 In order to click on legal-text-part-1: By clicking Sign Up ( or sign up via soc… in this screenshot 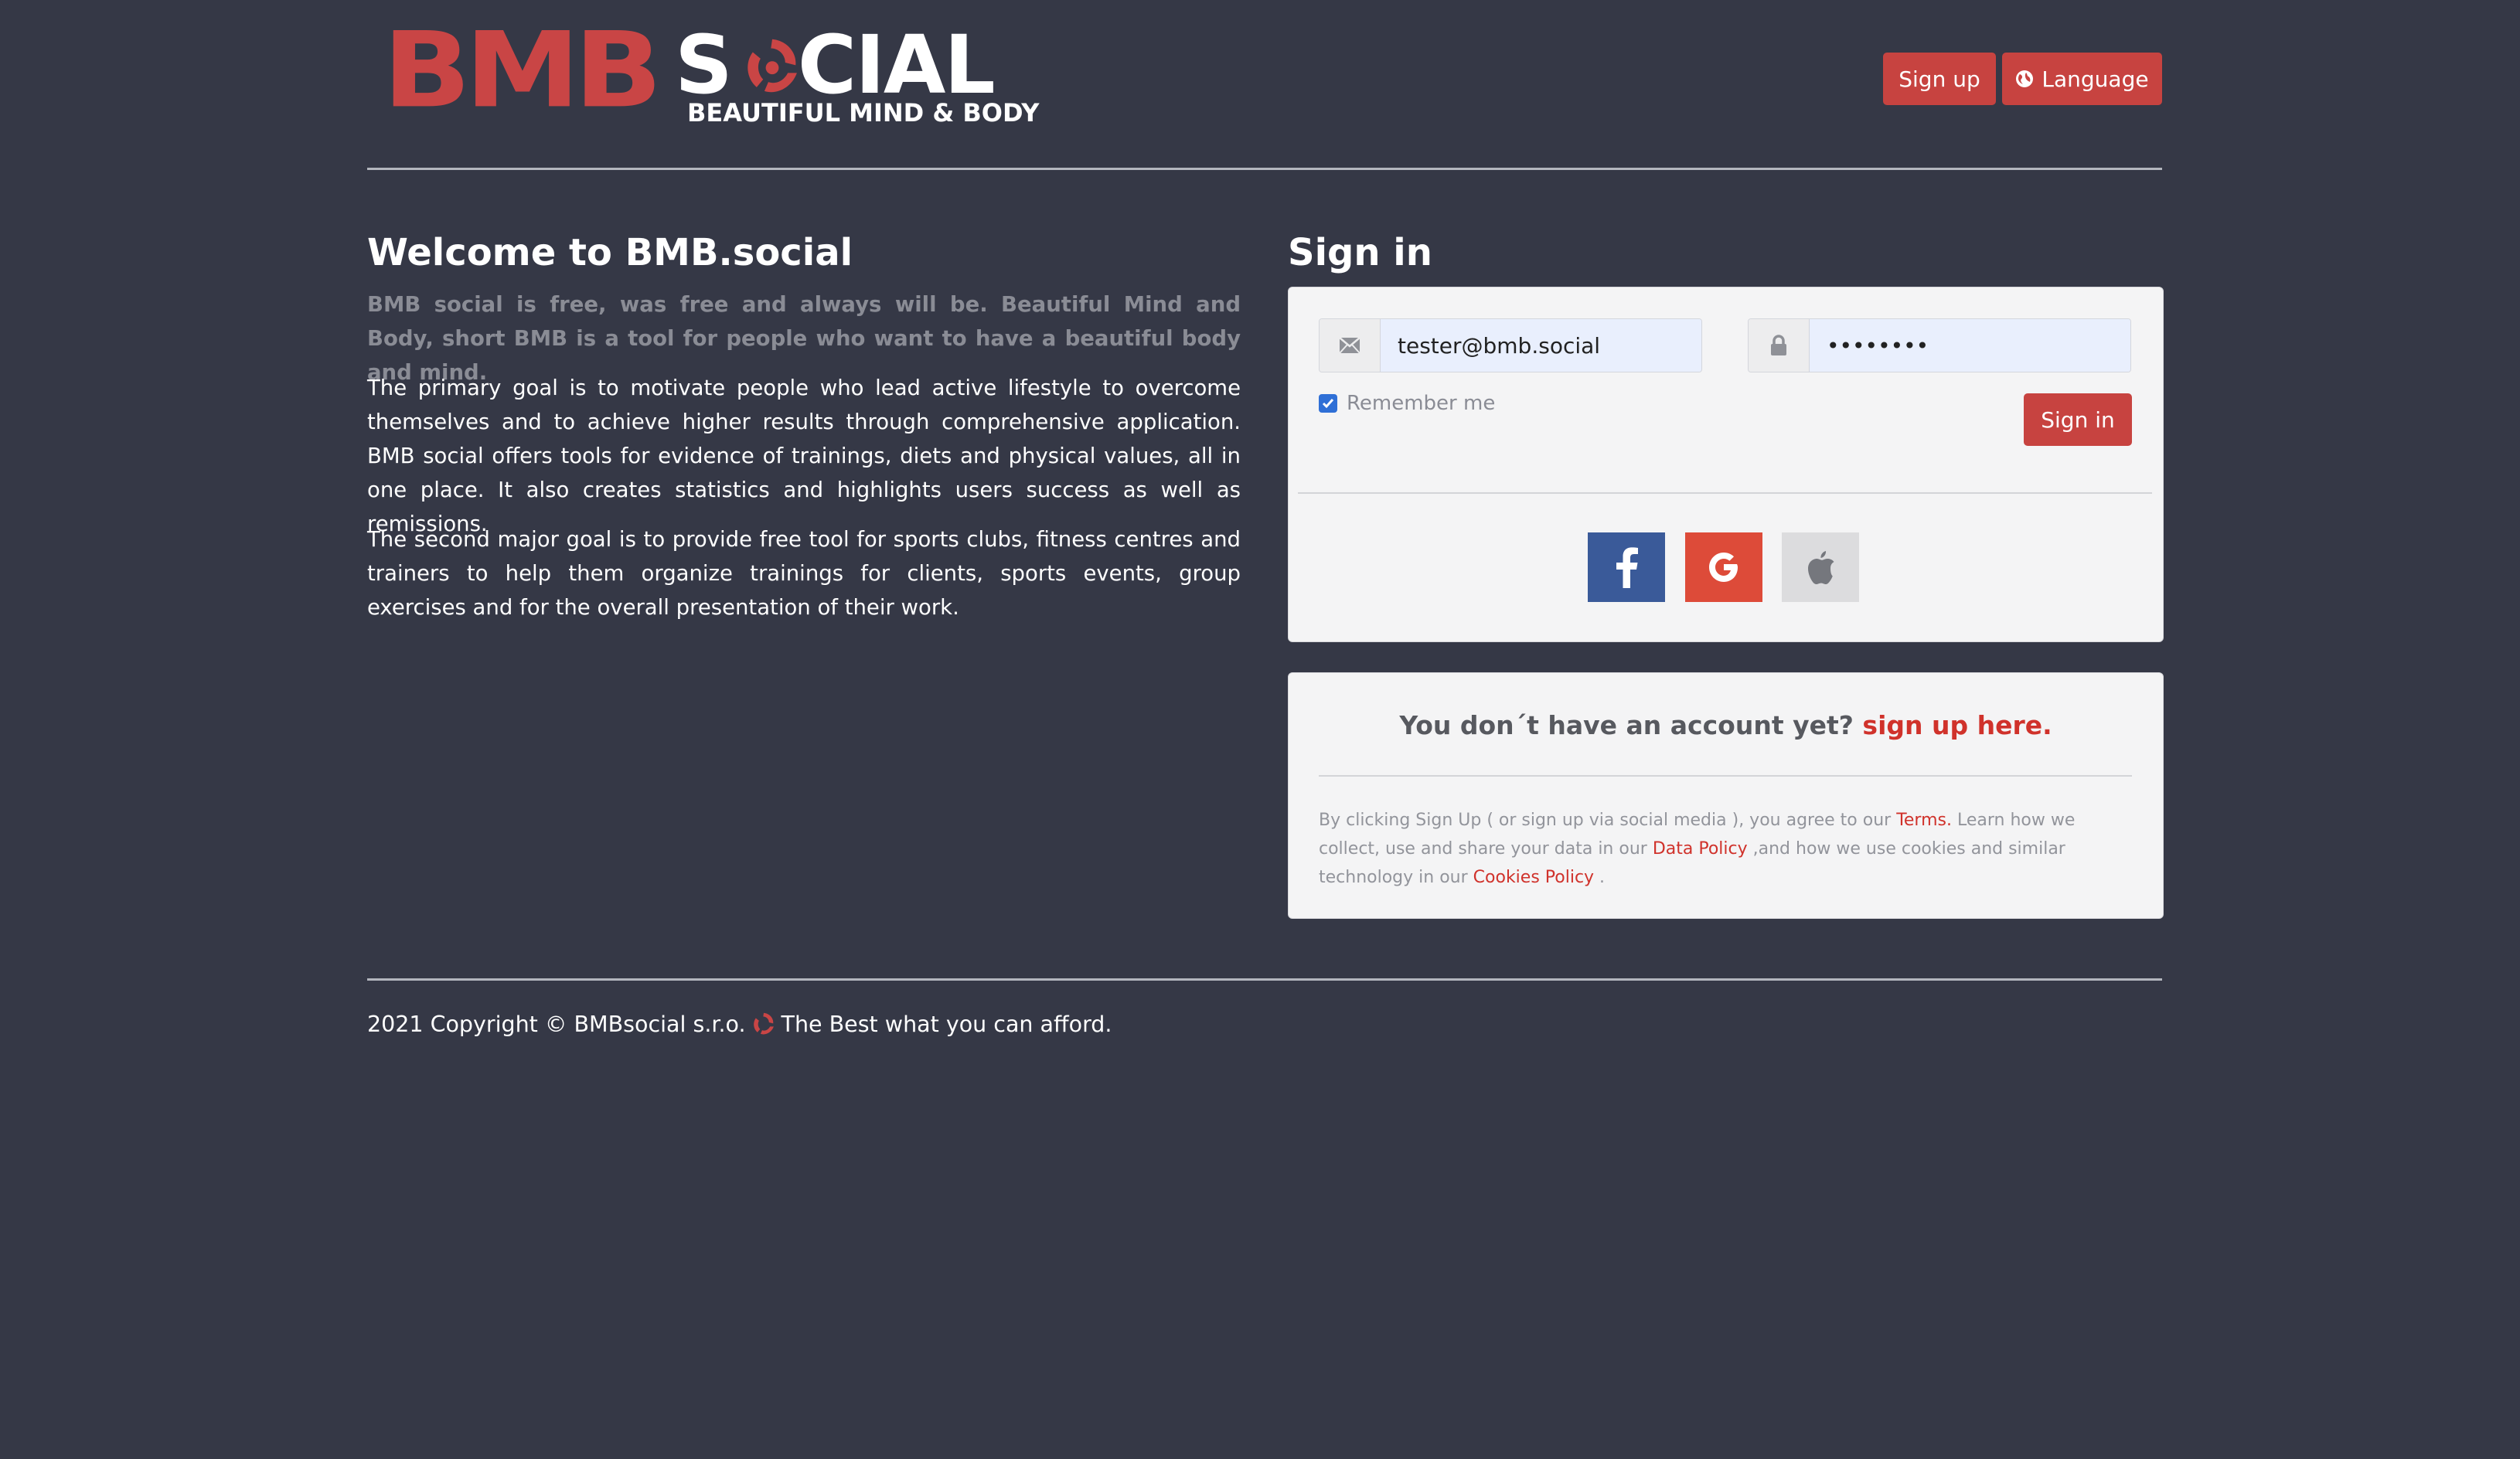, I will do `click(1608, 820)`.